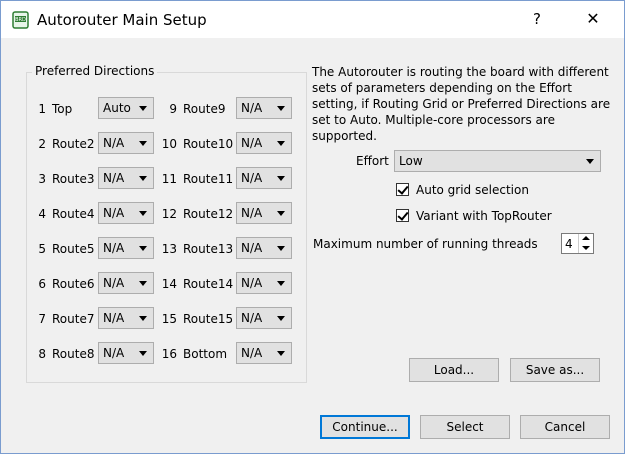 Image resolution: width=625 pixels, height=454 pixels. Describe the element at coordinates (42, 319) in the screenshot. I see `layer-number: 7` at that location.